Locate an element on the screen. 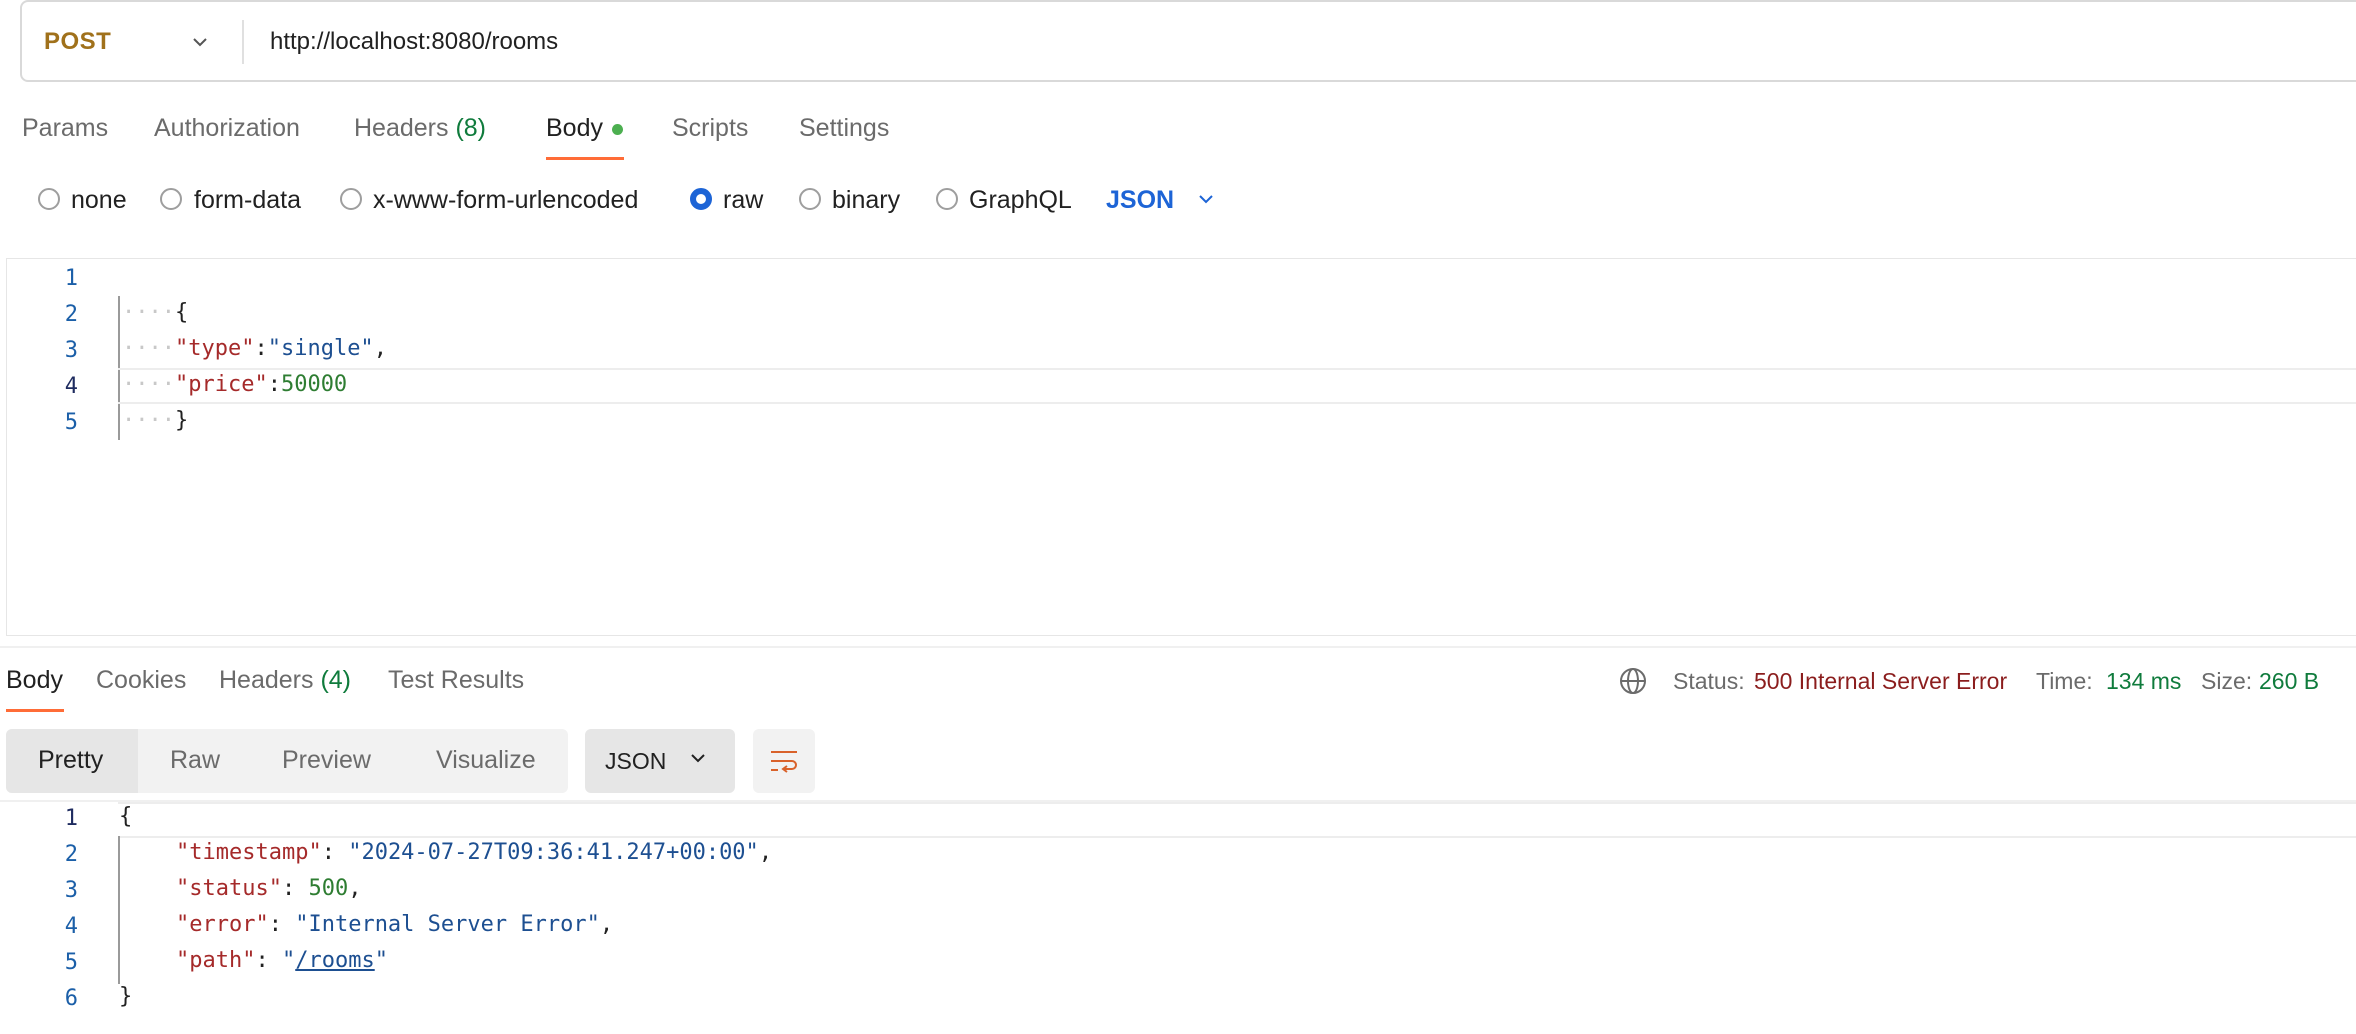  method-select: POST is located at coordinates (77, 42).